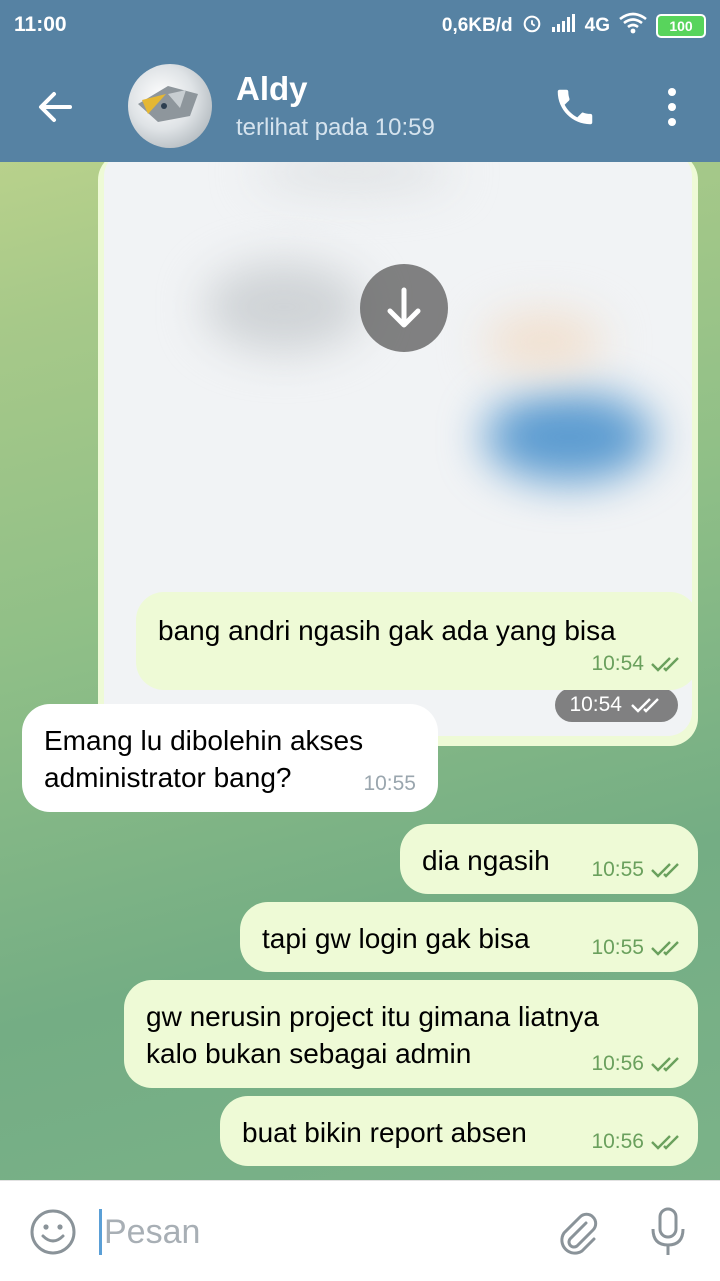 The width and height of the screenshot is (720, 1281). Describe the element at coordinates (396, 938) in the screenshot. I see `message-text: tapi gw login gak bisa` at that location.